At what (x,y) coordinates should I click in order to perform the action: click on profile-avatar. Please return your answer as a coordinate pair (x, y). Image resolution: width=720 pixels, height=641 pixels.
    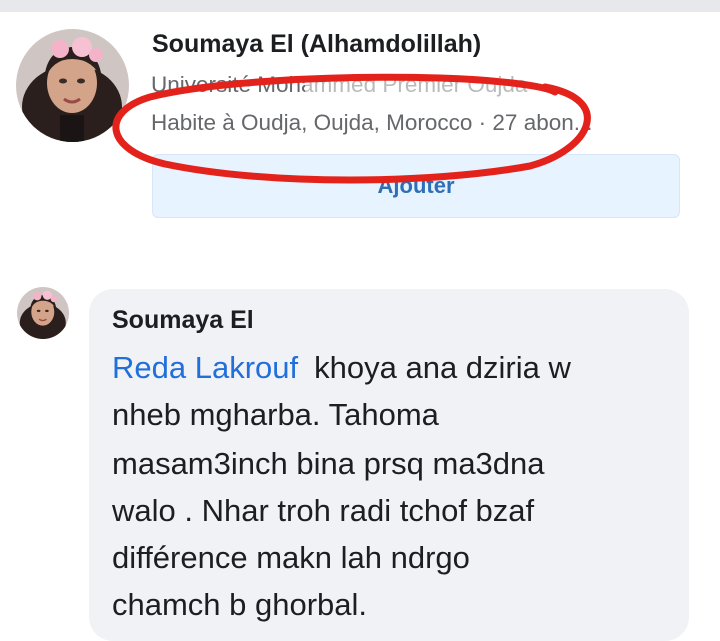
    Looking at the image, I should click on (72, 85).